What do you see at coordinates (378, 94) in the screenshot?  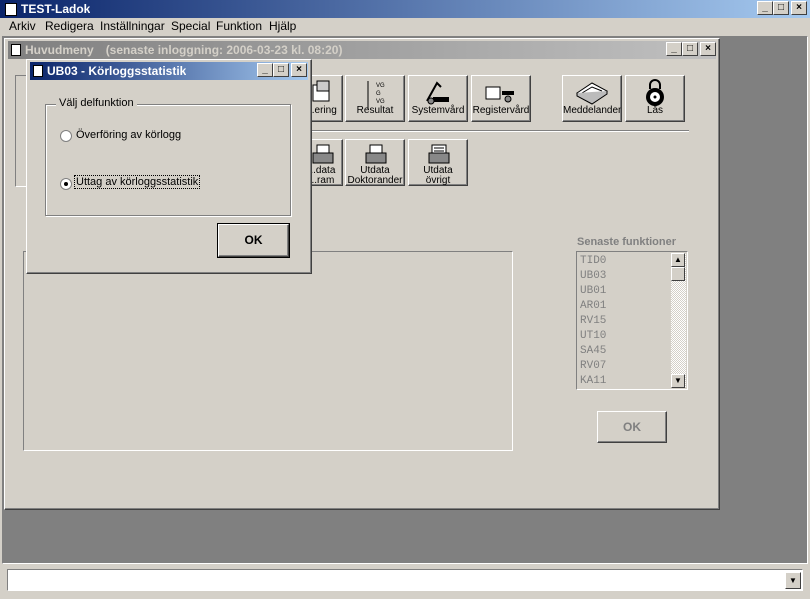 I see `svg-text: G` at bounding box center [378, 94].